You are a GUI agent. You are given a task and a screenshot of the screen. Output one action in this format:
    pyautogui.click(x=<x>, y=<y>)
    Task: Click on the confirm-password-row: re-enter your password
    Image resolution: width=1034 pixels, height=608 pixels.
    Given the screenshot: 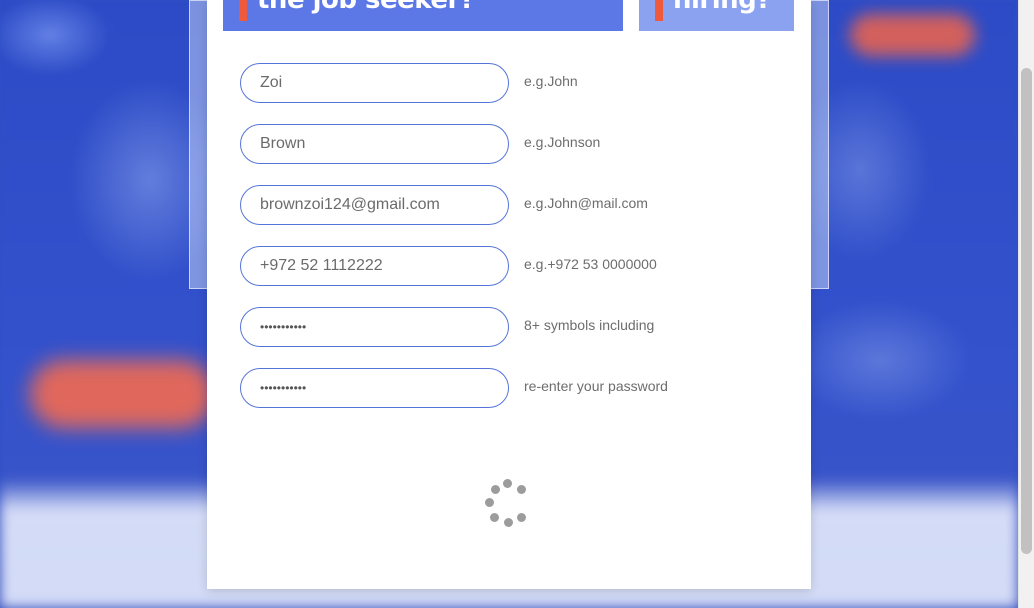 What is the action you would take?
    pyautogui.click(x=500, y=388)
    